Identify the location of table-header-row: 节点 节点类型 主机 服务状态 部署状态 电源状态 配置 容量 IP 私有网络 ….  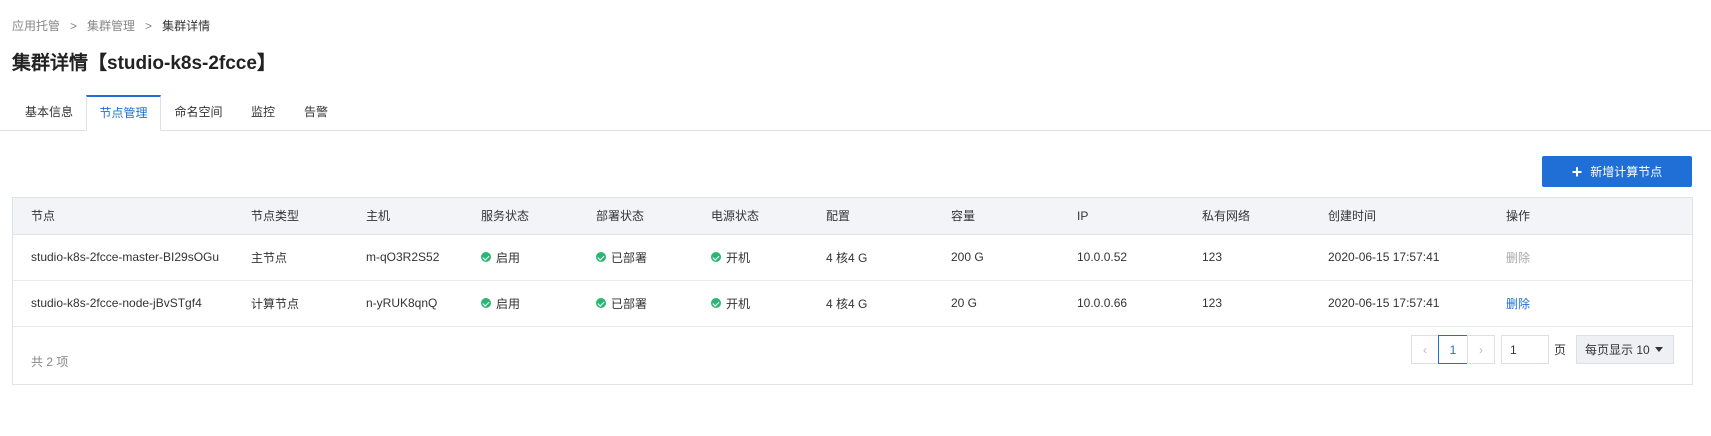
(852, 216).